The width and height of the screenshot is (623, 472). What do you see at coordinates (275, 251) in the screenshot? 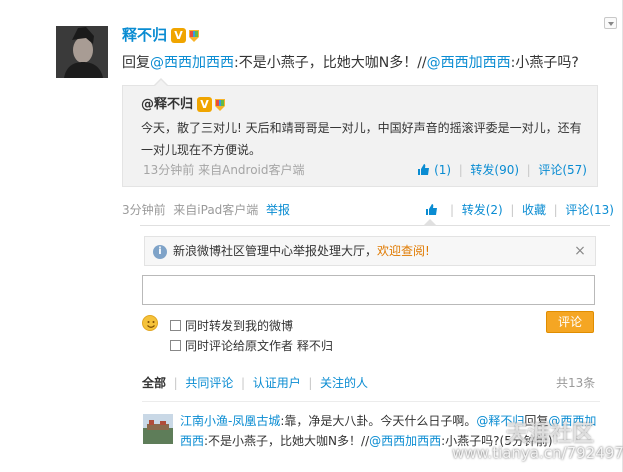
I see `notice-text: 新浪微博社区管理中心举报处理大厅，` at bounding box center [275, 251].